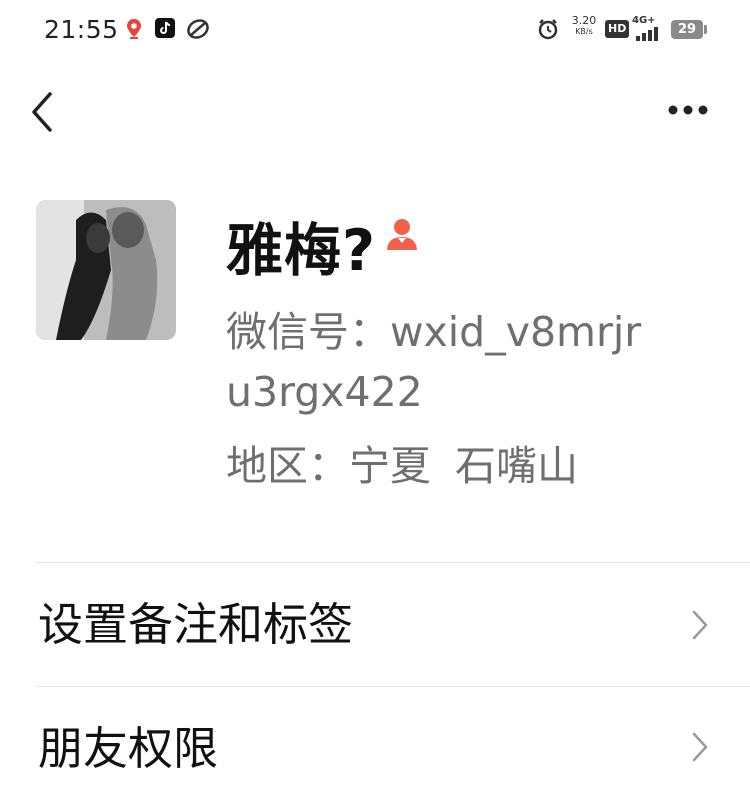 This screenshot has height=809, width=750. I want to click on alarm-icon, so click(548, 31).